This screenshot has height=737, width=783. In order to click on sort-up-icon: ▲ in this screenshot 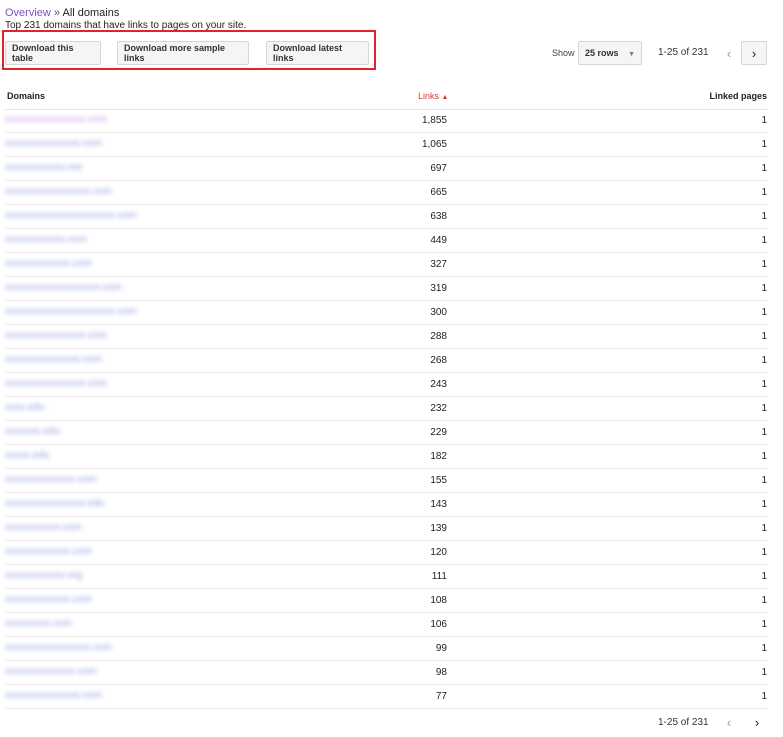, I will do `click(445, 97)`.